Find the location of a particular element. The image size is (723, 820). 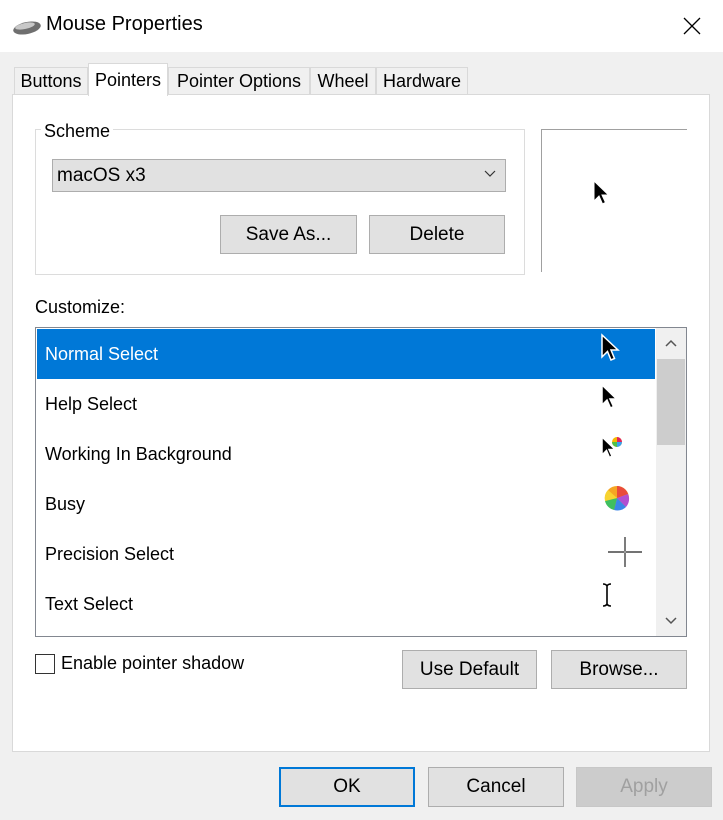

cancel-label: Cancel is located at coordinates (496, 786).